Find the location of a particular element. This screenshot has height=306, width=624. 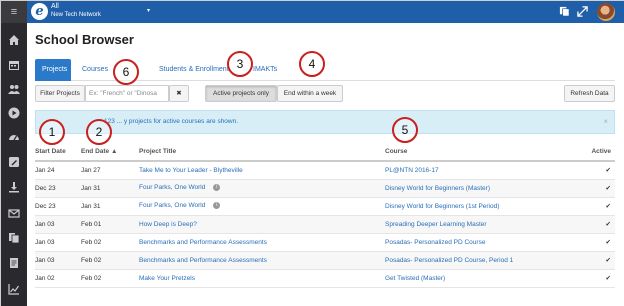

end-date-cell: Feb 02 is located at coordinates (110, 260).